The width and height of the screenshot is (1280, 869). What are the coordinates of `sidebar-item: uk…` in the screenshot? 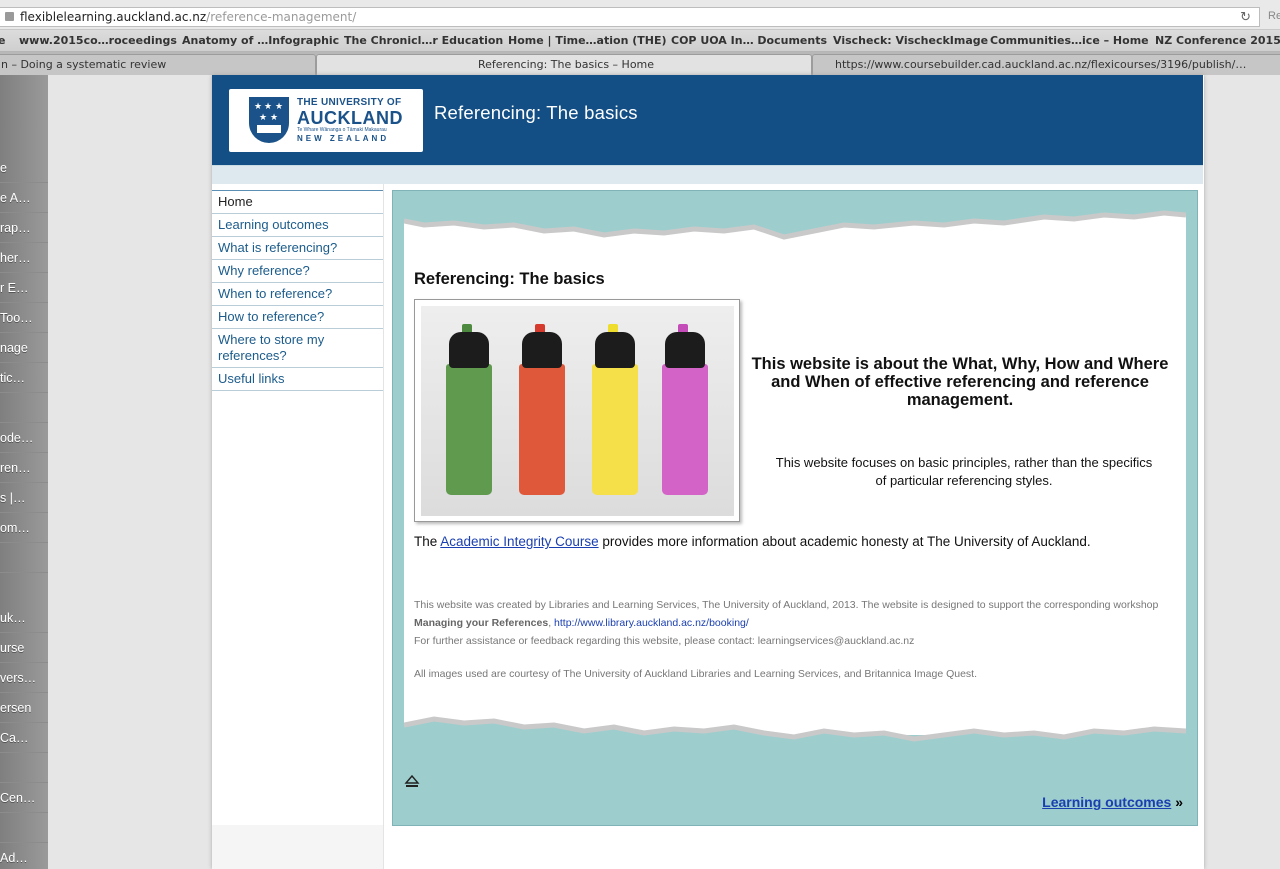 It's located at (24, 618).